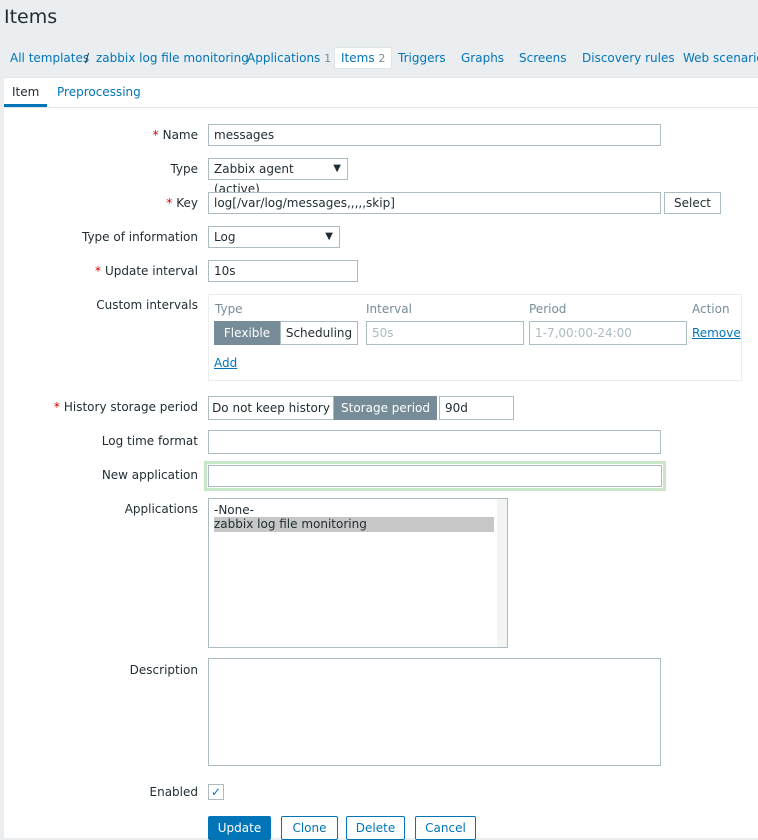 The width and height of the screenshot is (758, 840). Describe the element at coordinates (434, 135) in the screenshot. I see `name-input: messages` at that location.